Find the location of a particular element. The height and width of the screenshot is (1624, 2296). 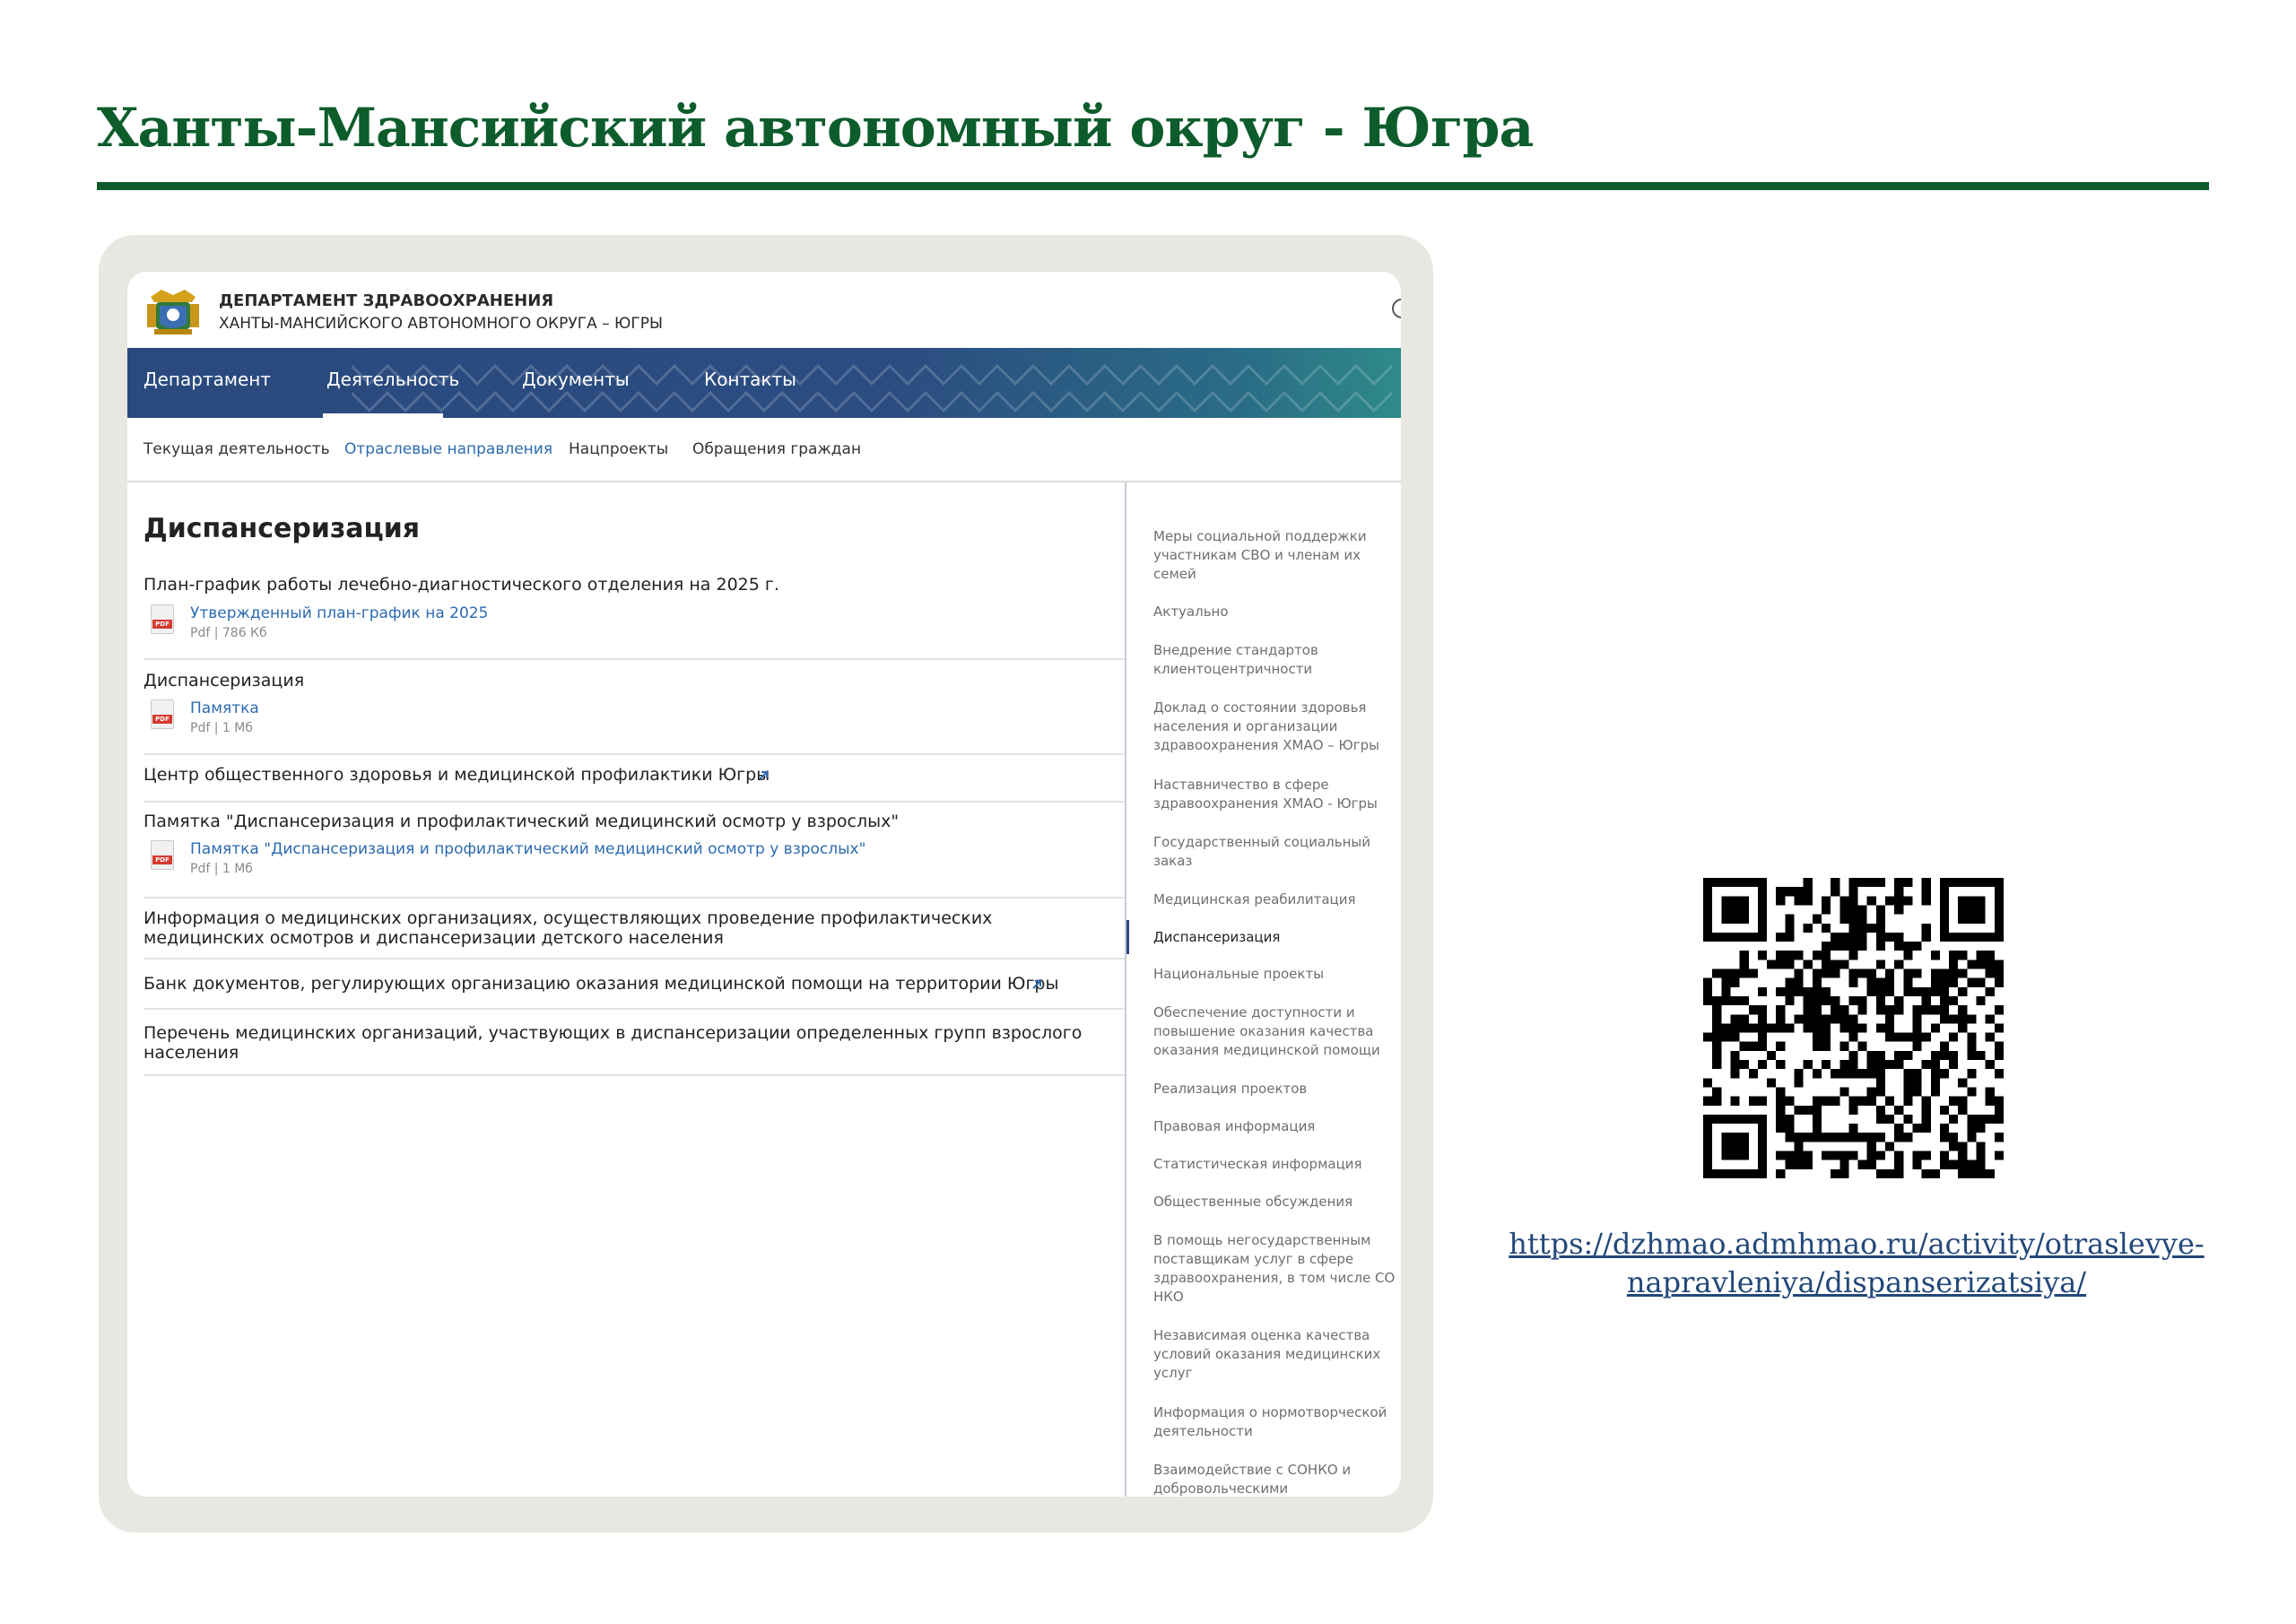

nav-deyatelnost: Деятельность is located at coordinates (392, 379).